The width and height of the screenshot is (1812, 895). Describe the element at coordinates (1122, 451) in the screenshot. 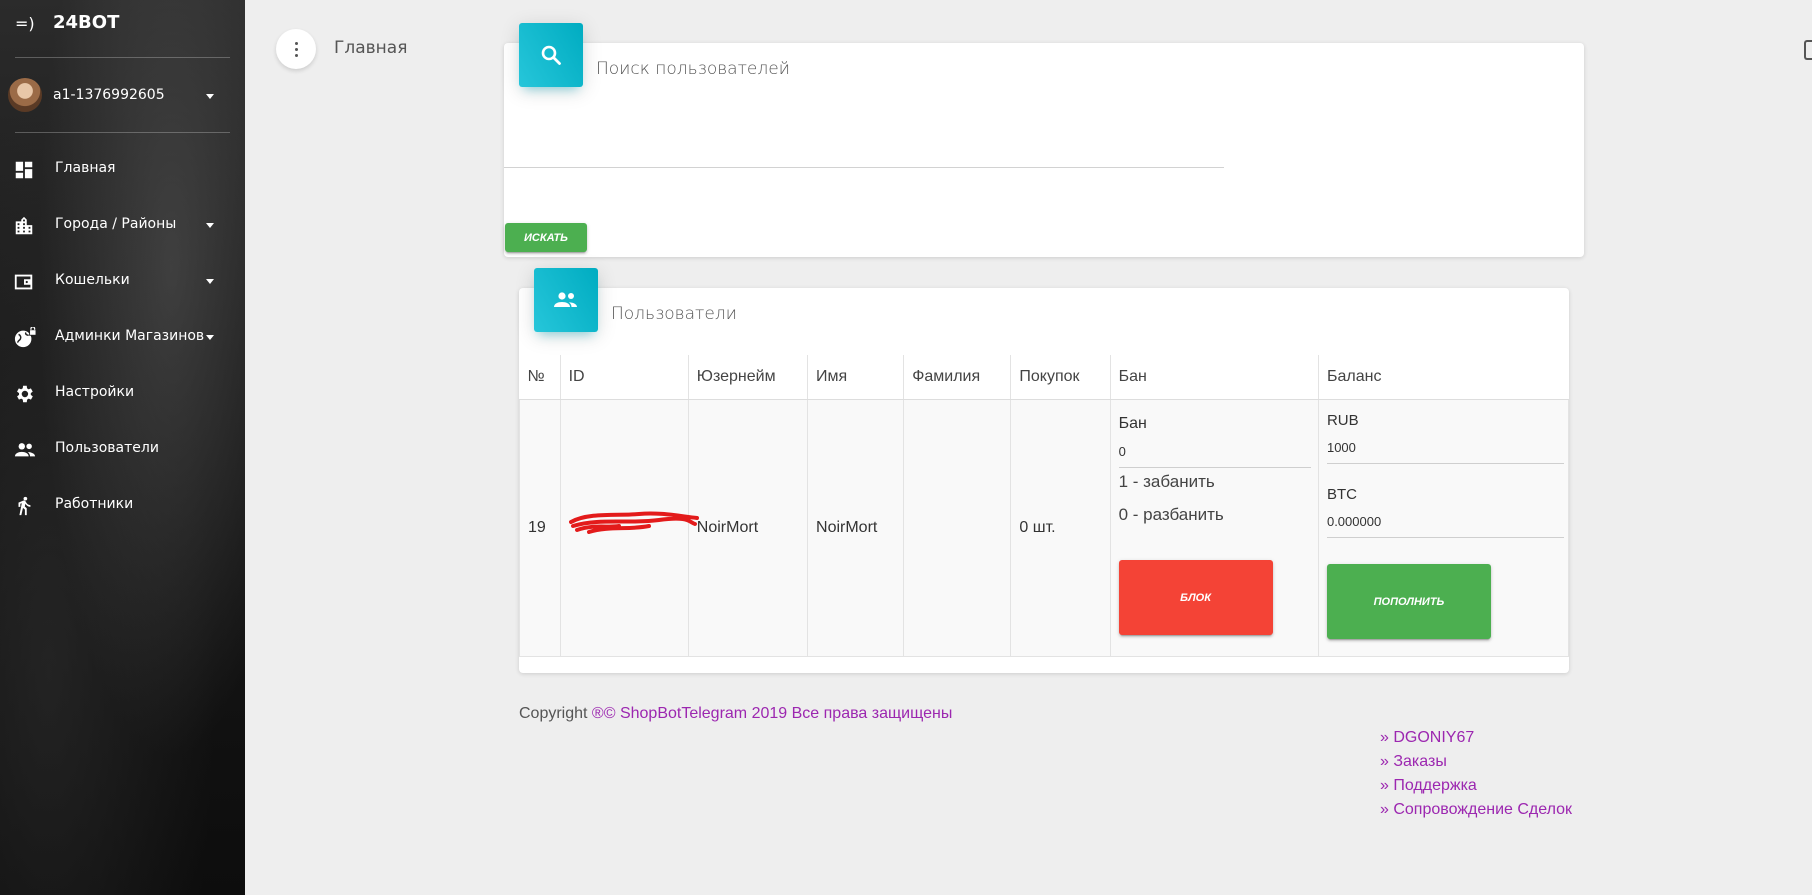

I see `ban-input: 0` at that location.